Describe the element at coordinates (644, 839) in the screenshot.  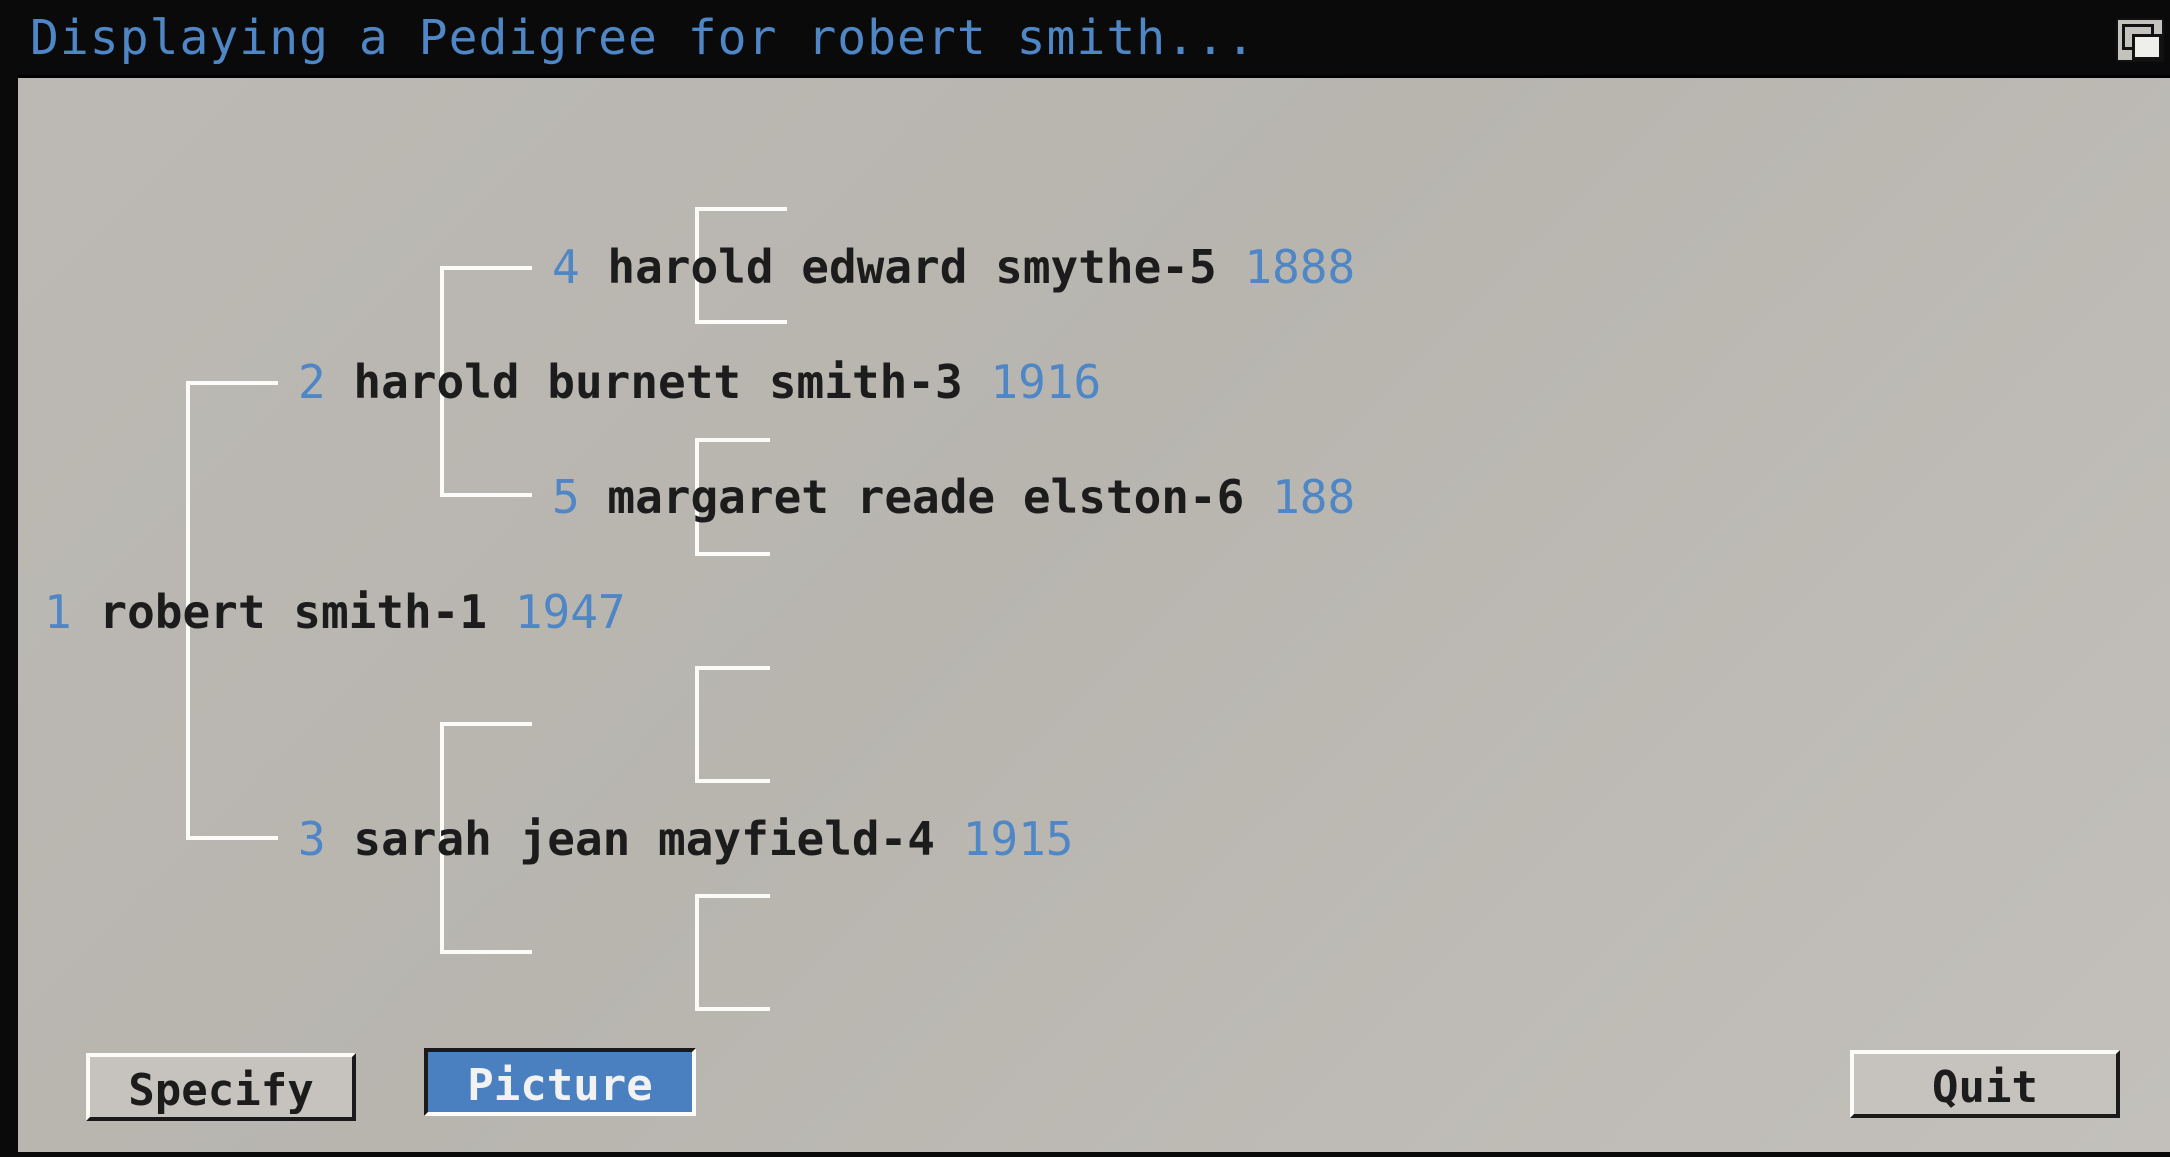
I see `entry-name: sarah jean mayfield-4` at that location.